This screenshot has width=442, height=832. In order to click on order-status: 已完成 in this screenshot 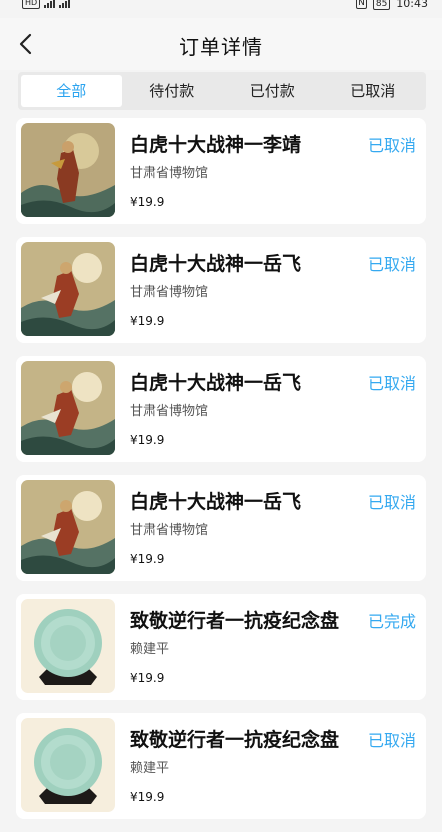, I will do `click(391, 621)`.